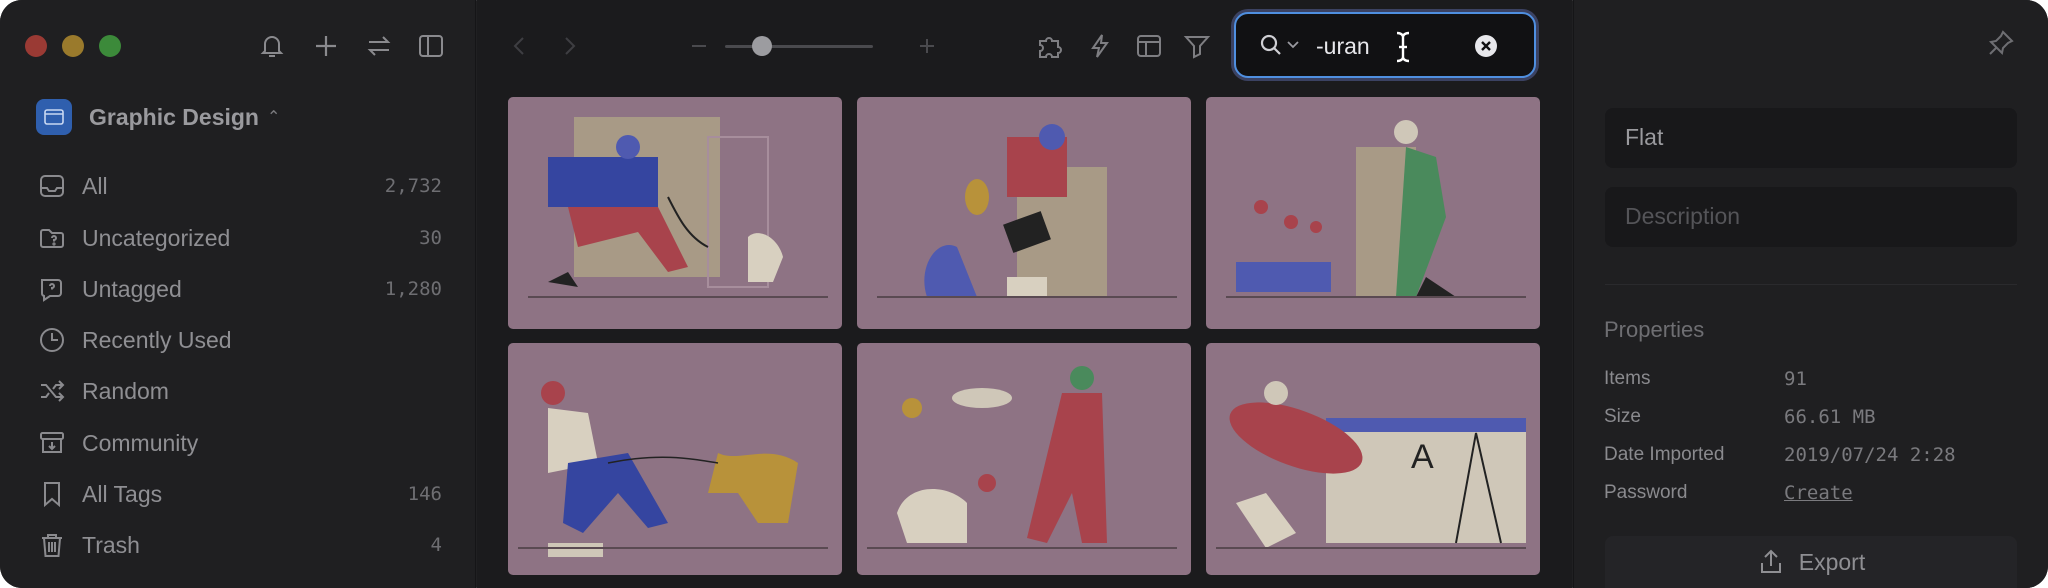 Image resolution: width=2048 pixels, height=588 pixels. Describe the element at coordinates (1100, 46) in the screenshot. I see `lightning-icon` at that location.